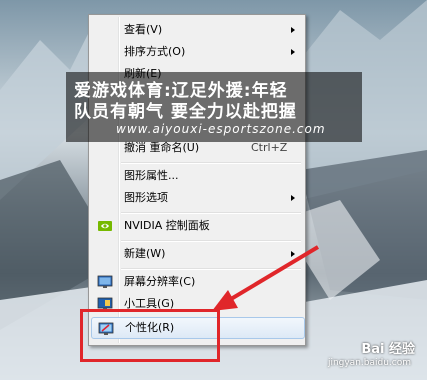  What do you see at coordinates (369, 363) in the screenshot?
I see `baidu-jingyan-site: jingyan.baidu.com` at bounding box center [369, 363].